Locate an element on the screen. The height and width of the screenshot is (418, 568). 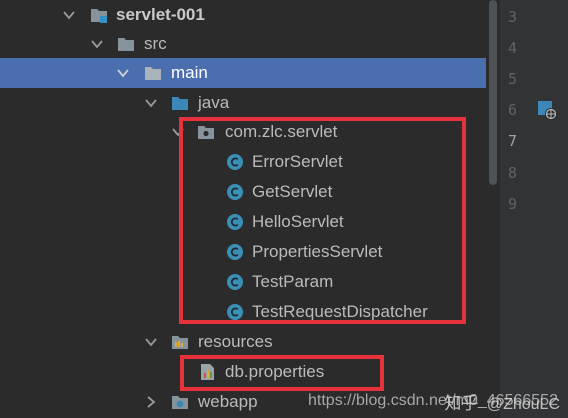
scrollbar-thumb is located at coordinates (493, 92).